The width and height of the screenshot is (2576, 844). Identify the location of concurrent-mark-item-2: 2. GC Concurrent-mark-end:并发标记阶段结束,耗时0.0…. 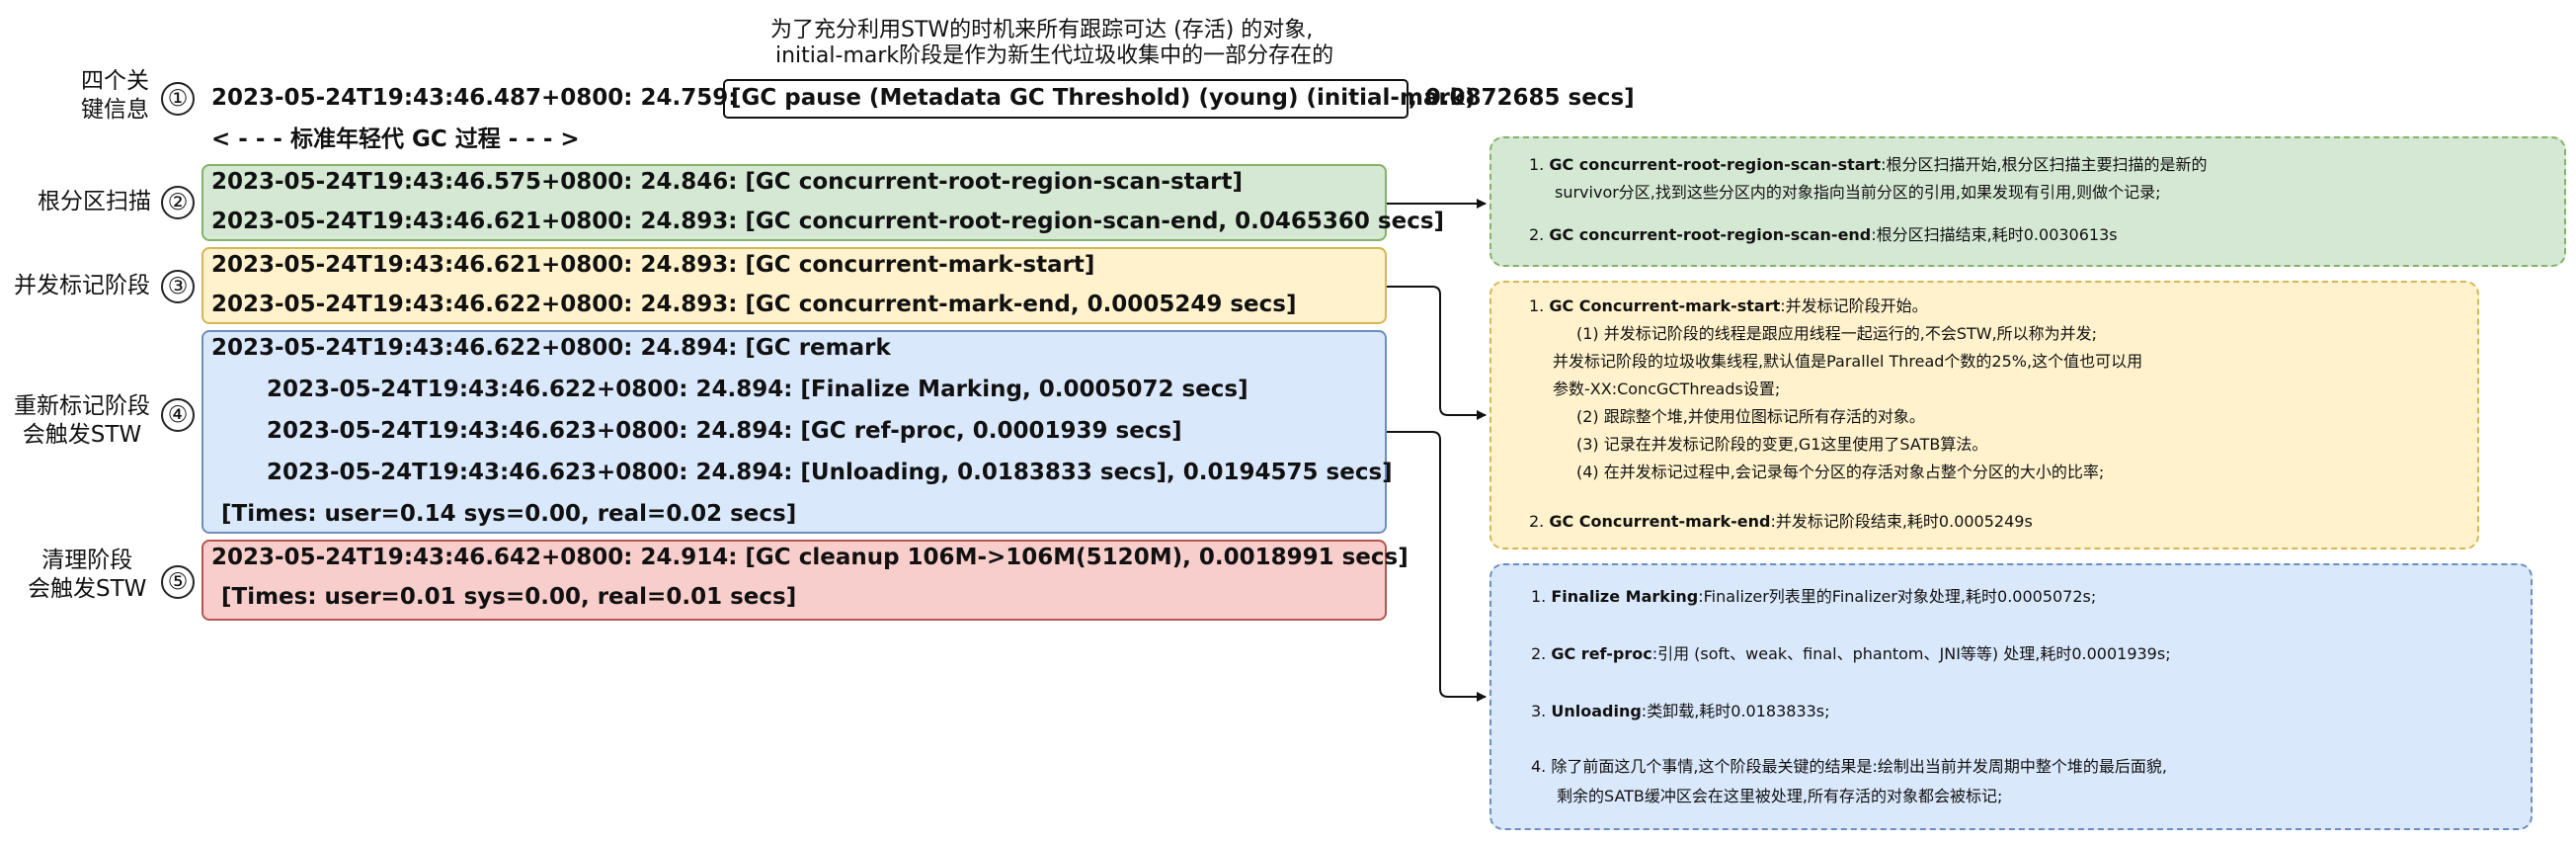
(1781, 520).